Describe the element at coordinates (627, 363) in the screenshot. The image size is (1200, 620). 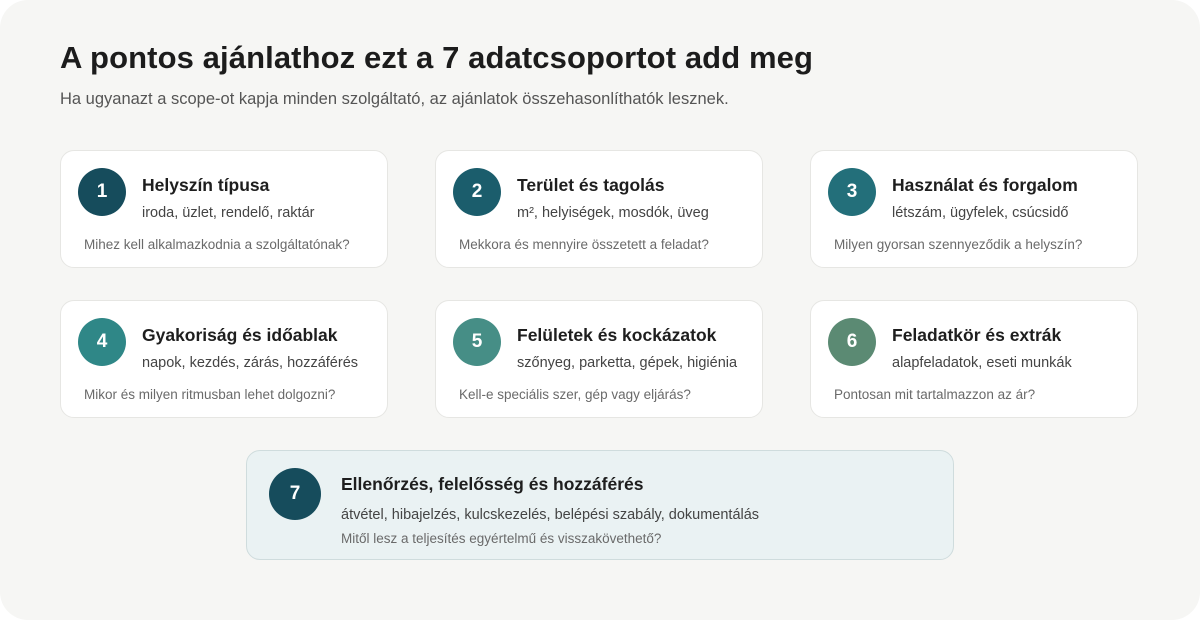
I see `card-tags: szőnyeg, parketta, gépek, higiénia` at that location.